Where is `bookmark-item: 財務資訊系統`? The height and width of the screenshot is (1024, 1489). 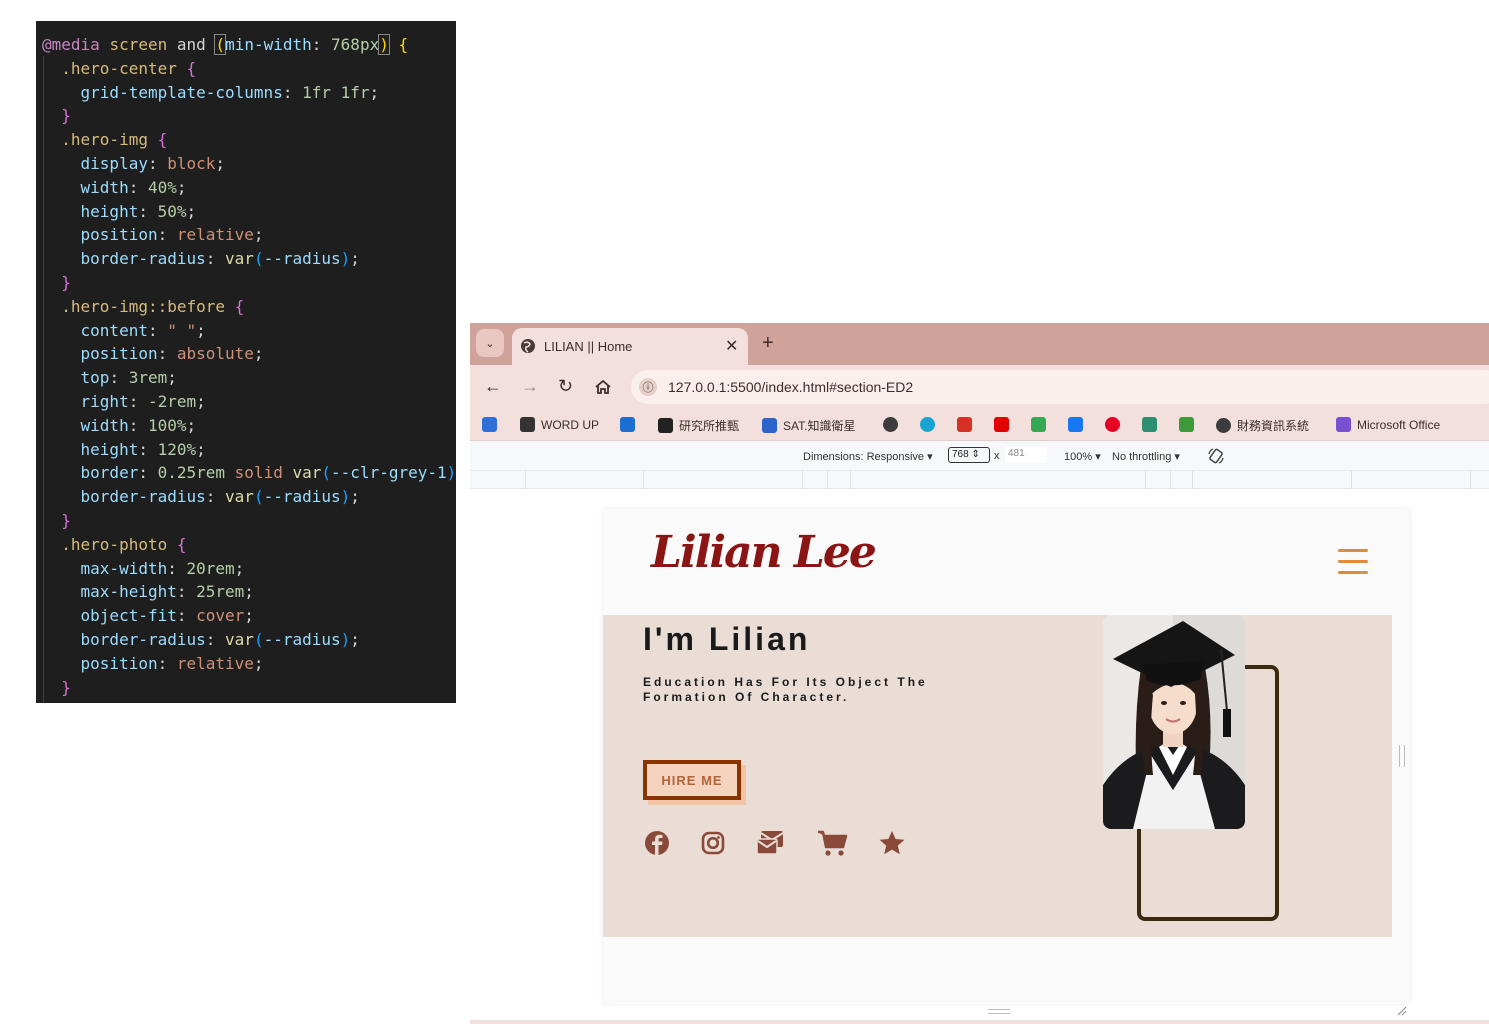 bookmark-item: 財務資訊系統 is located at coordinates (1262, 425).